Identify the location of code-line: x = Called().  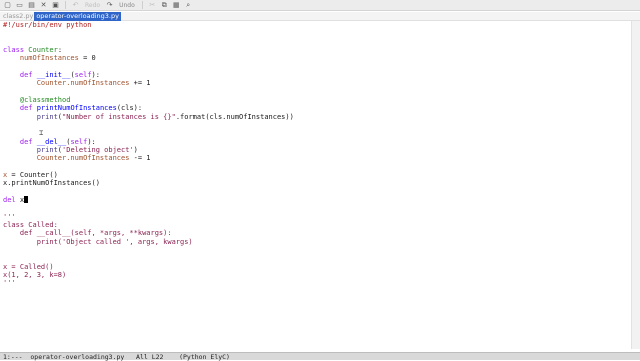
(28, 266).